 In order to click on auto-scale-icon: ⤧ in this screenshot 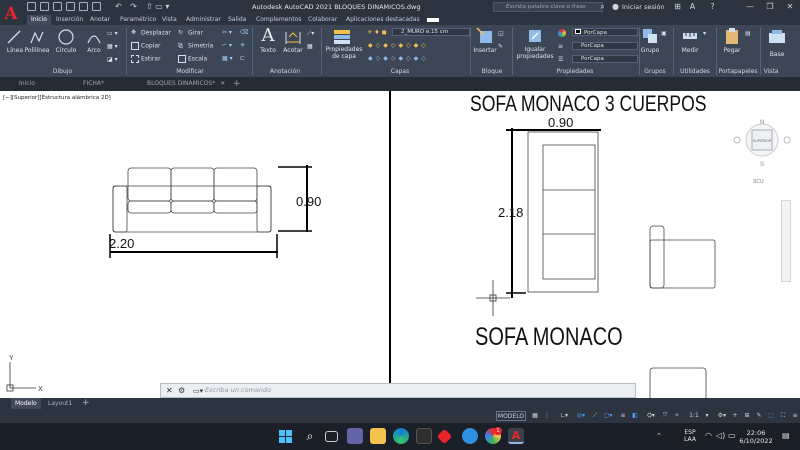, I will do `click(665, 416)`.